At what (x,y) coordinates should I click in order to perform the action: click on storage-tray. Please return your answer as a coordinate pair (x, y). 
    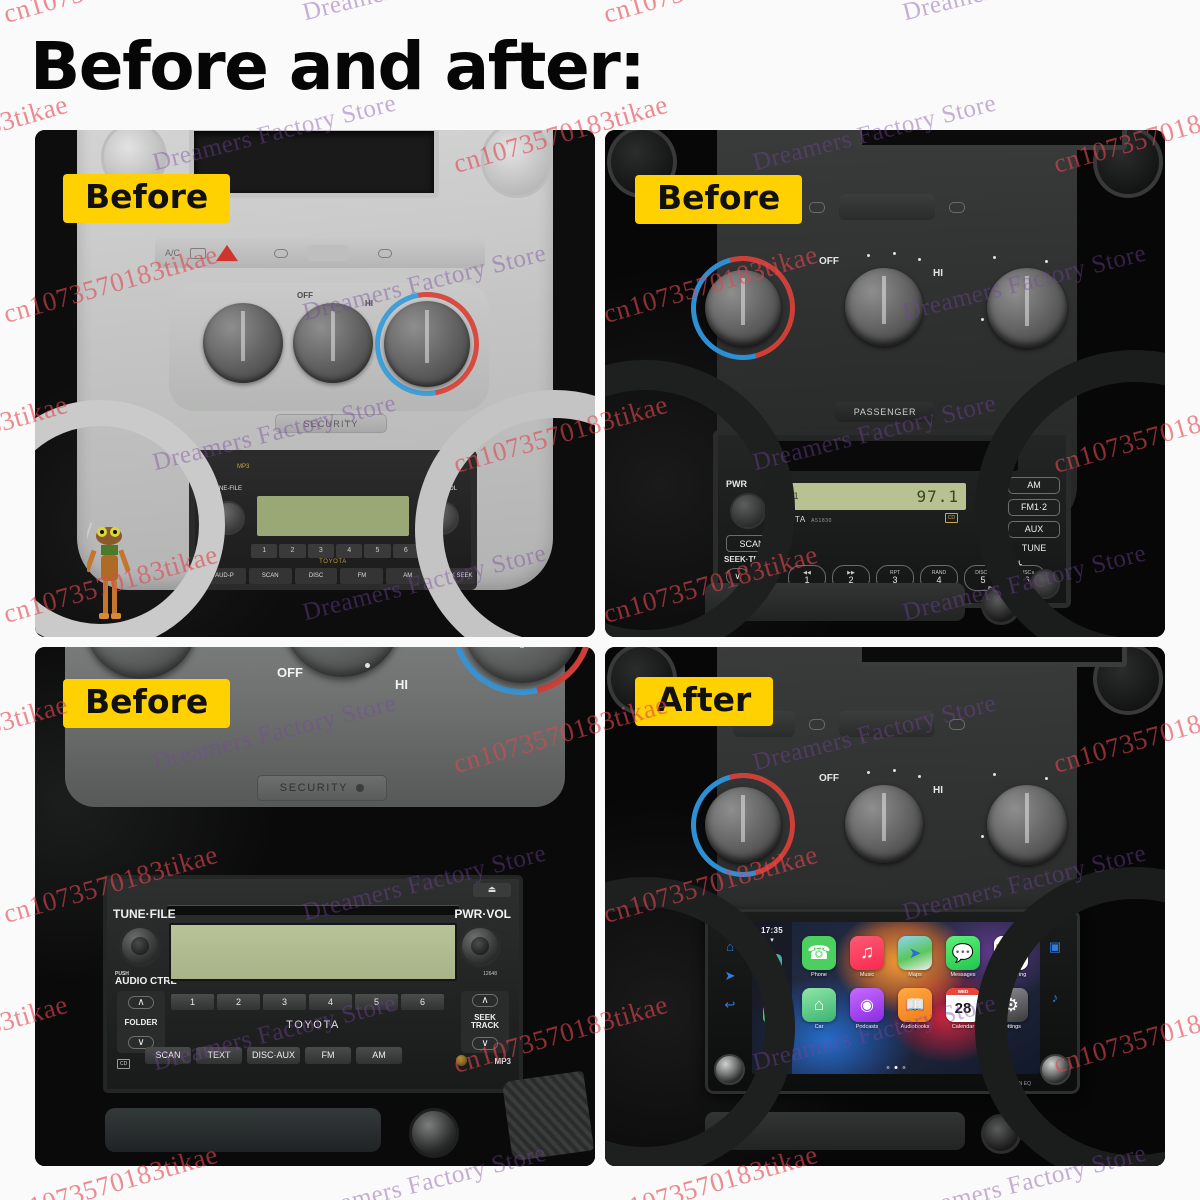
    Looking at the image, I should click on (243, 1130).